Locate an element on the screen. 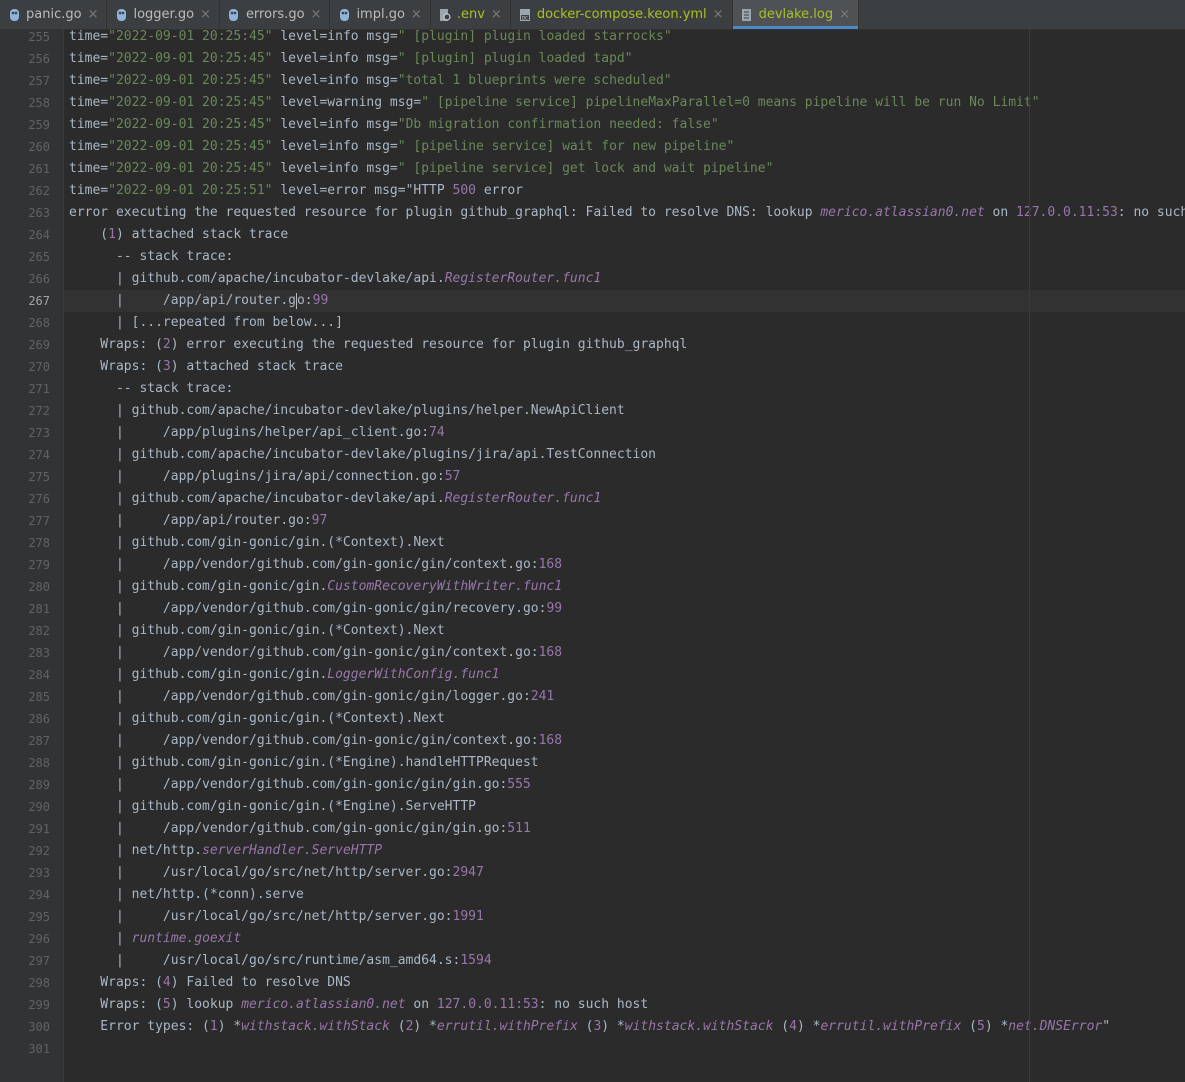 Image resolution: width=1185 pixels, height=1082 pixels. text-token: | /usr/local/go/src/runtime/asm_amd64.s: is located at coordinates (265, 960).